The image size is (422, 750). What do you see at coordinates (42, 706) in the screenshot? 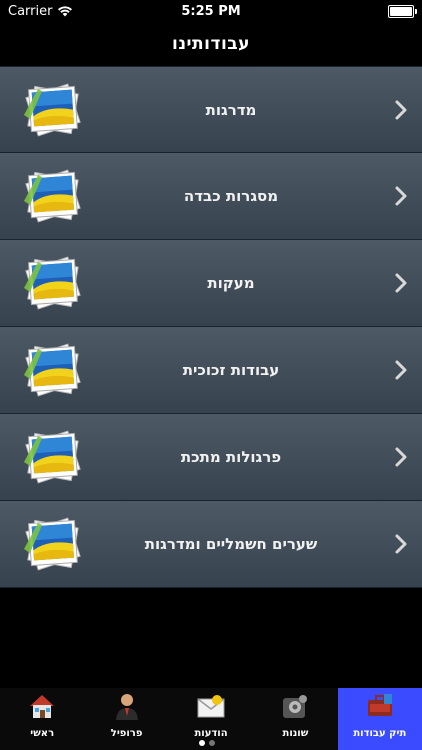
I see `house-icon` at bounding box center [42, 706].